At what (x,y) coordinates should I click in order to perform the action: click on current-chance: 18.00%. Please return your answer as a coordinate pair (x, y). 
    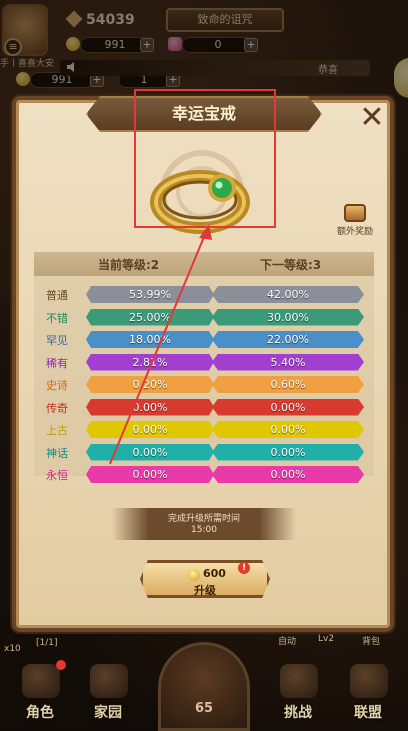
    Looking at the image, I should click on (150, 339).